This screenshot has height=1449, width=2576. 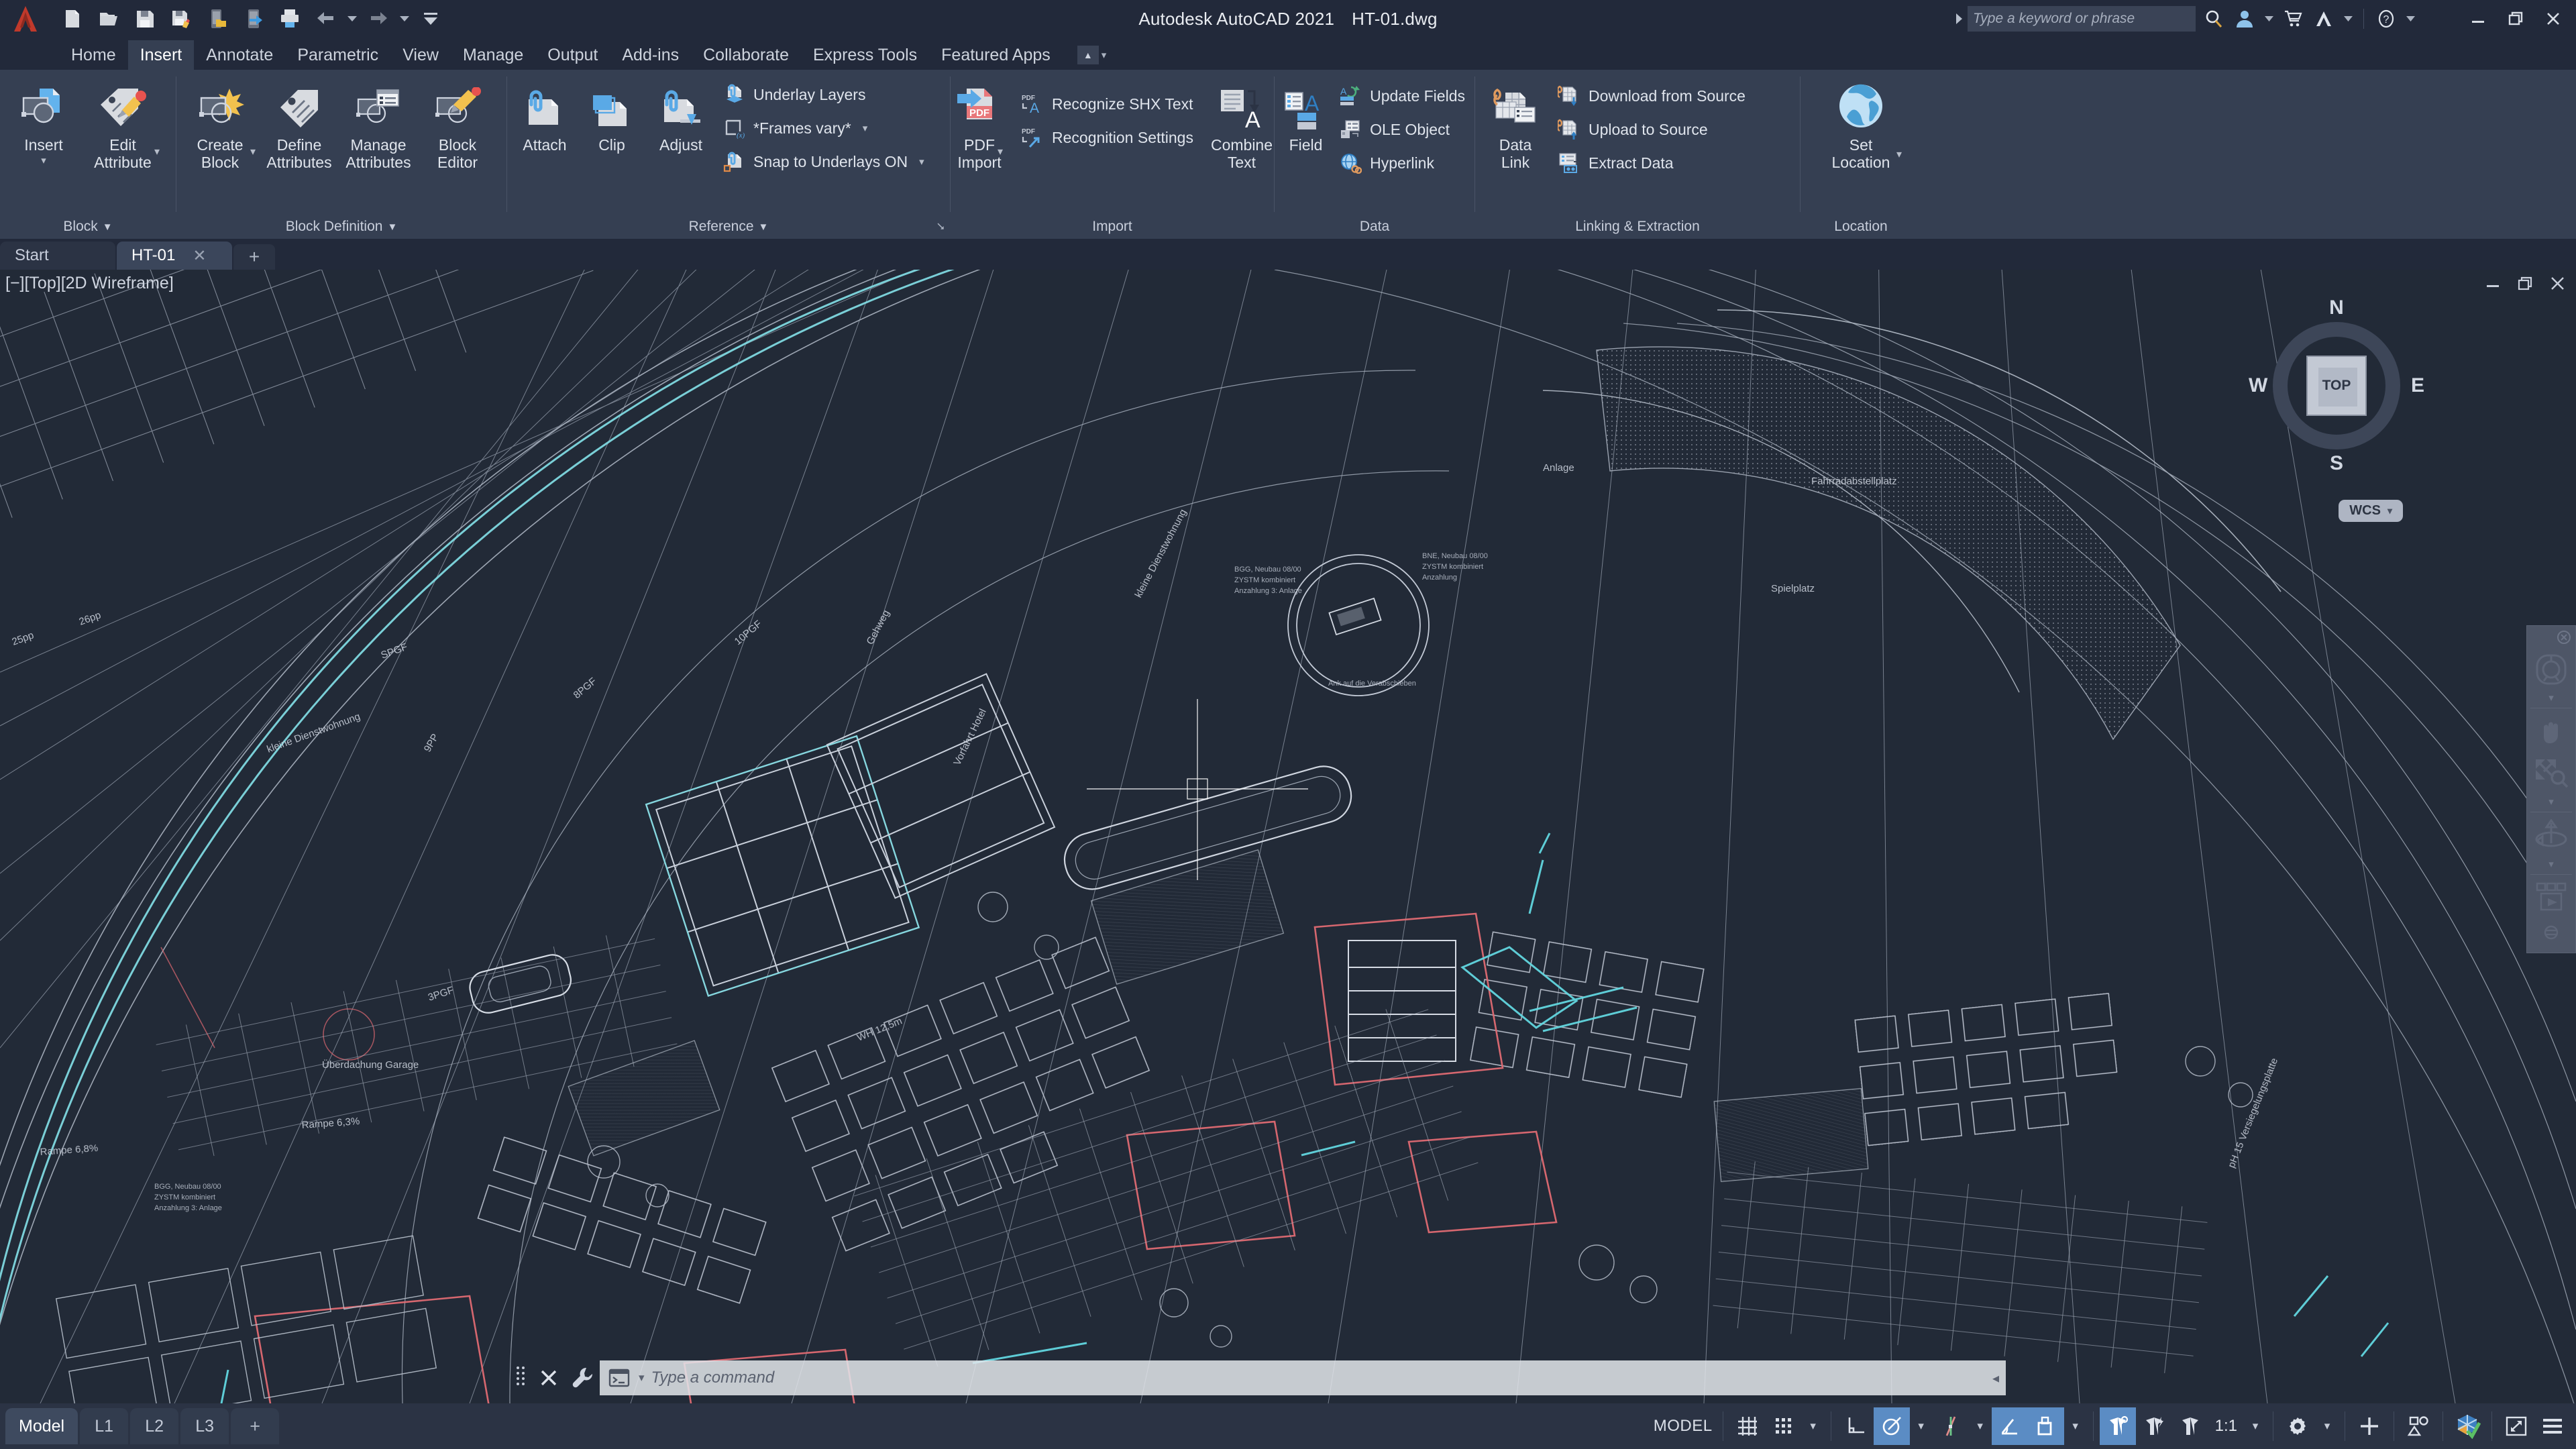 What do you see at coordinates (2336, 386) in the screenshot?
I see `viewcube-top-face: TOP` at bounding box center [2336, 386].